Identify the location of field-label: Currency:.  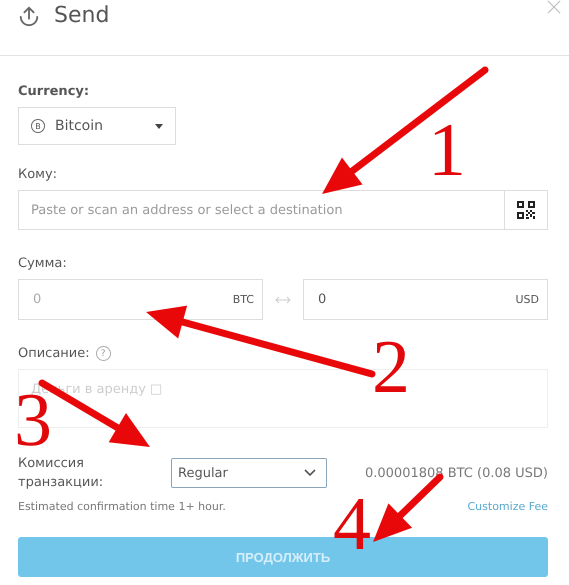
(54, 91).